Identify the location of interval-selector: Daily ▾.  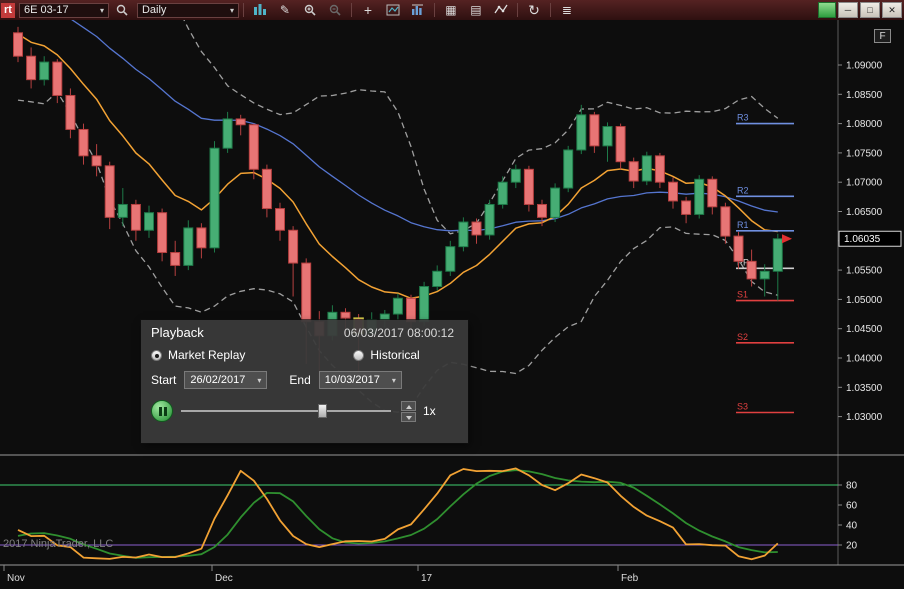
(187, 10).